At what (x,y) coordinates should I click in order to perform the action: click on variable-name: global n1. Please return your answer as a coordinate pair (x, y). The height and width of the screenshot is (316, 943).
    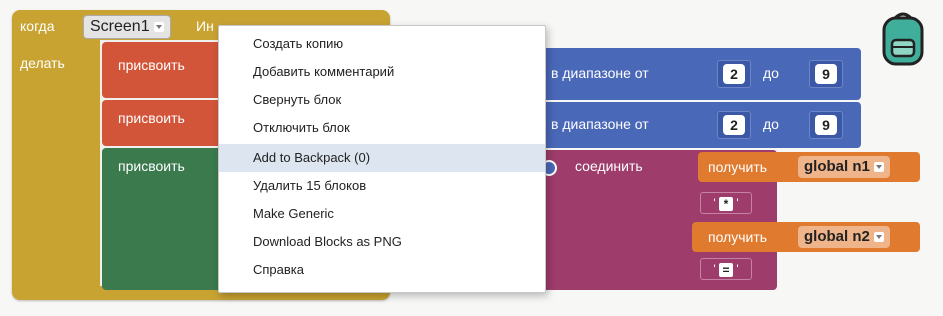
    Looking at the image, I should click on (837, 166).